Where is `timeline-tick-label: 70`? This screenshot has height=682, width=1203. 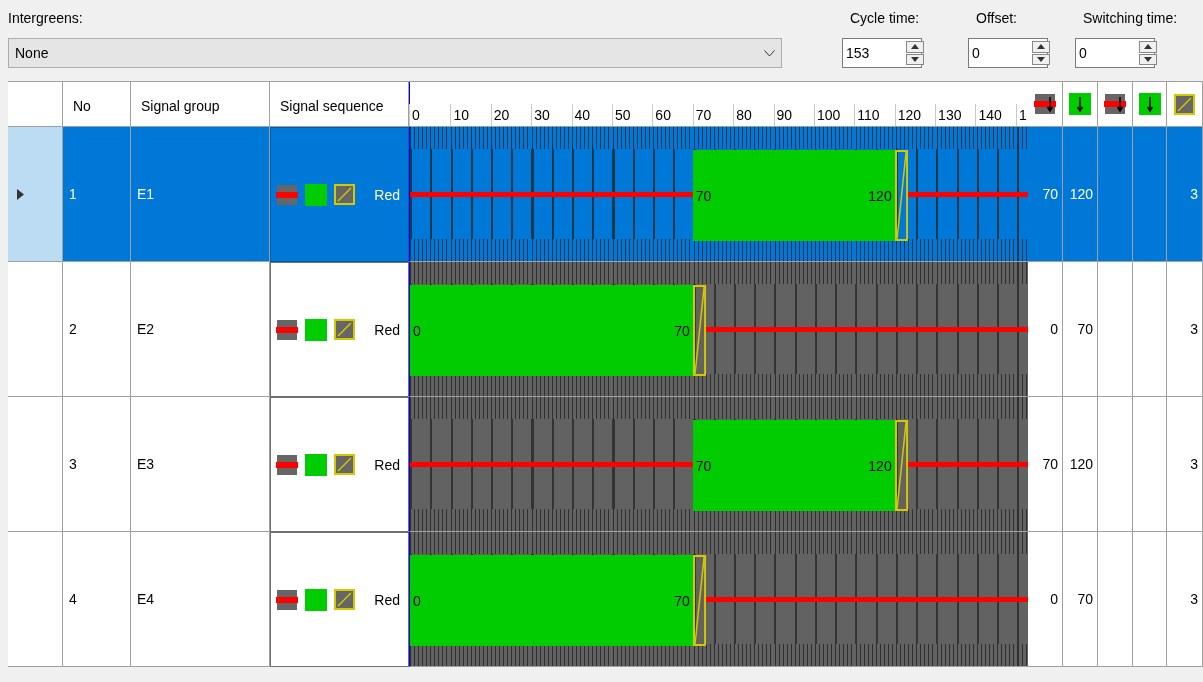
timeline-tick-label: 70 is located at coordinates (702, 115).